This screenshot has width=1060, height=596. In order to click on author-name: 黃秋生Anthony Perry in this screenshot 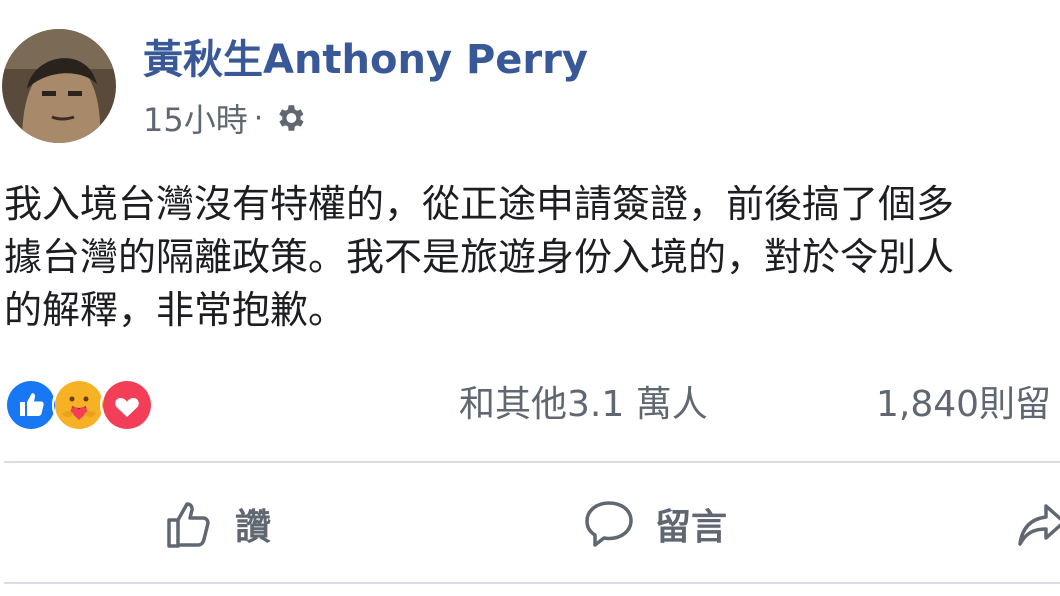, I will do `click(365, 60)`.